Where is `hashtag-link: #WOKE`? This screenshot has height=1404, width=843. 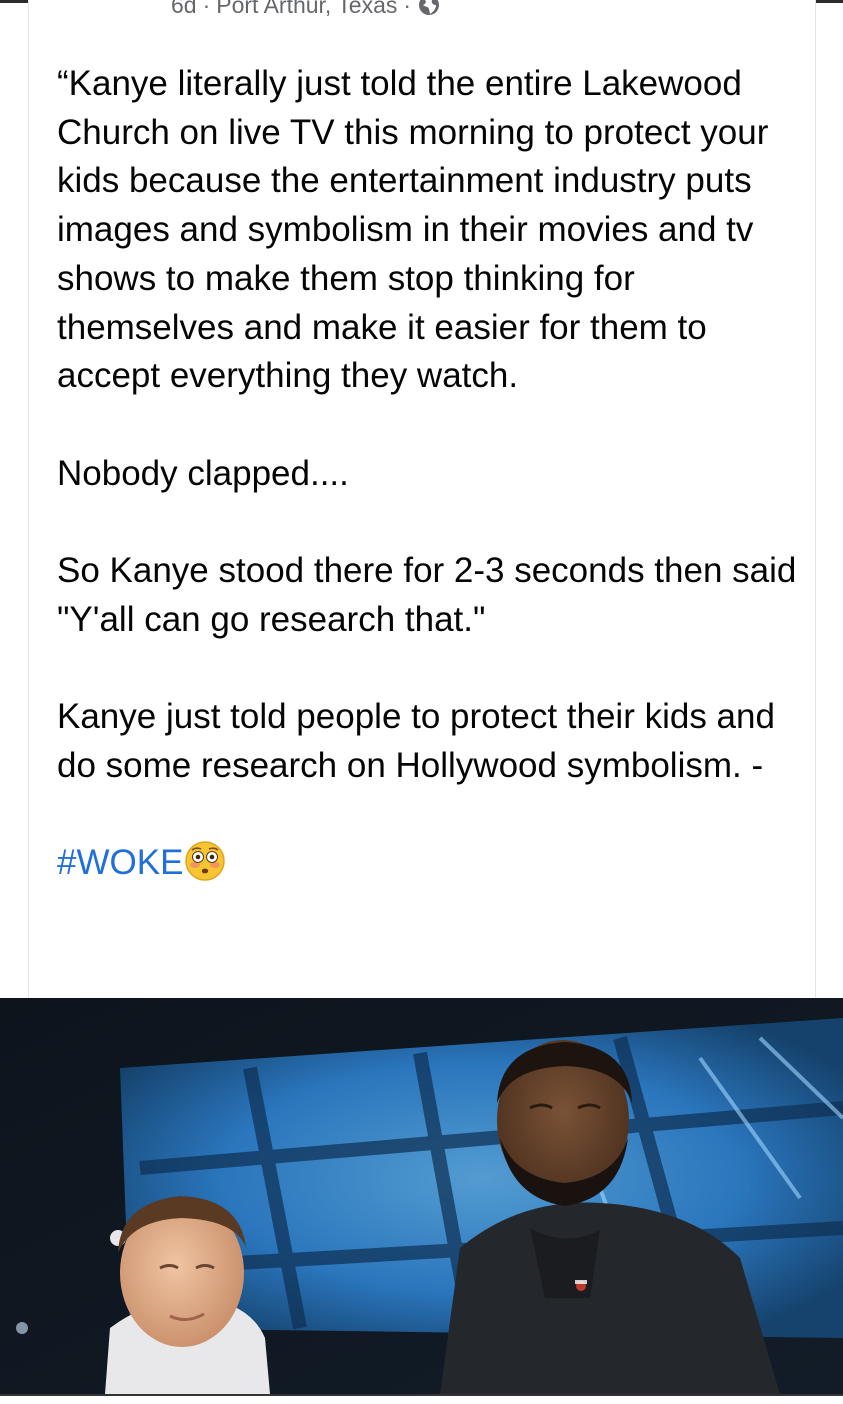
hashtag-link: #WOKE is located at coordinates (120, 862).